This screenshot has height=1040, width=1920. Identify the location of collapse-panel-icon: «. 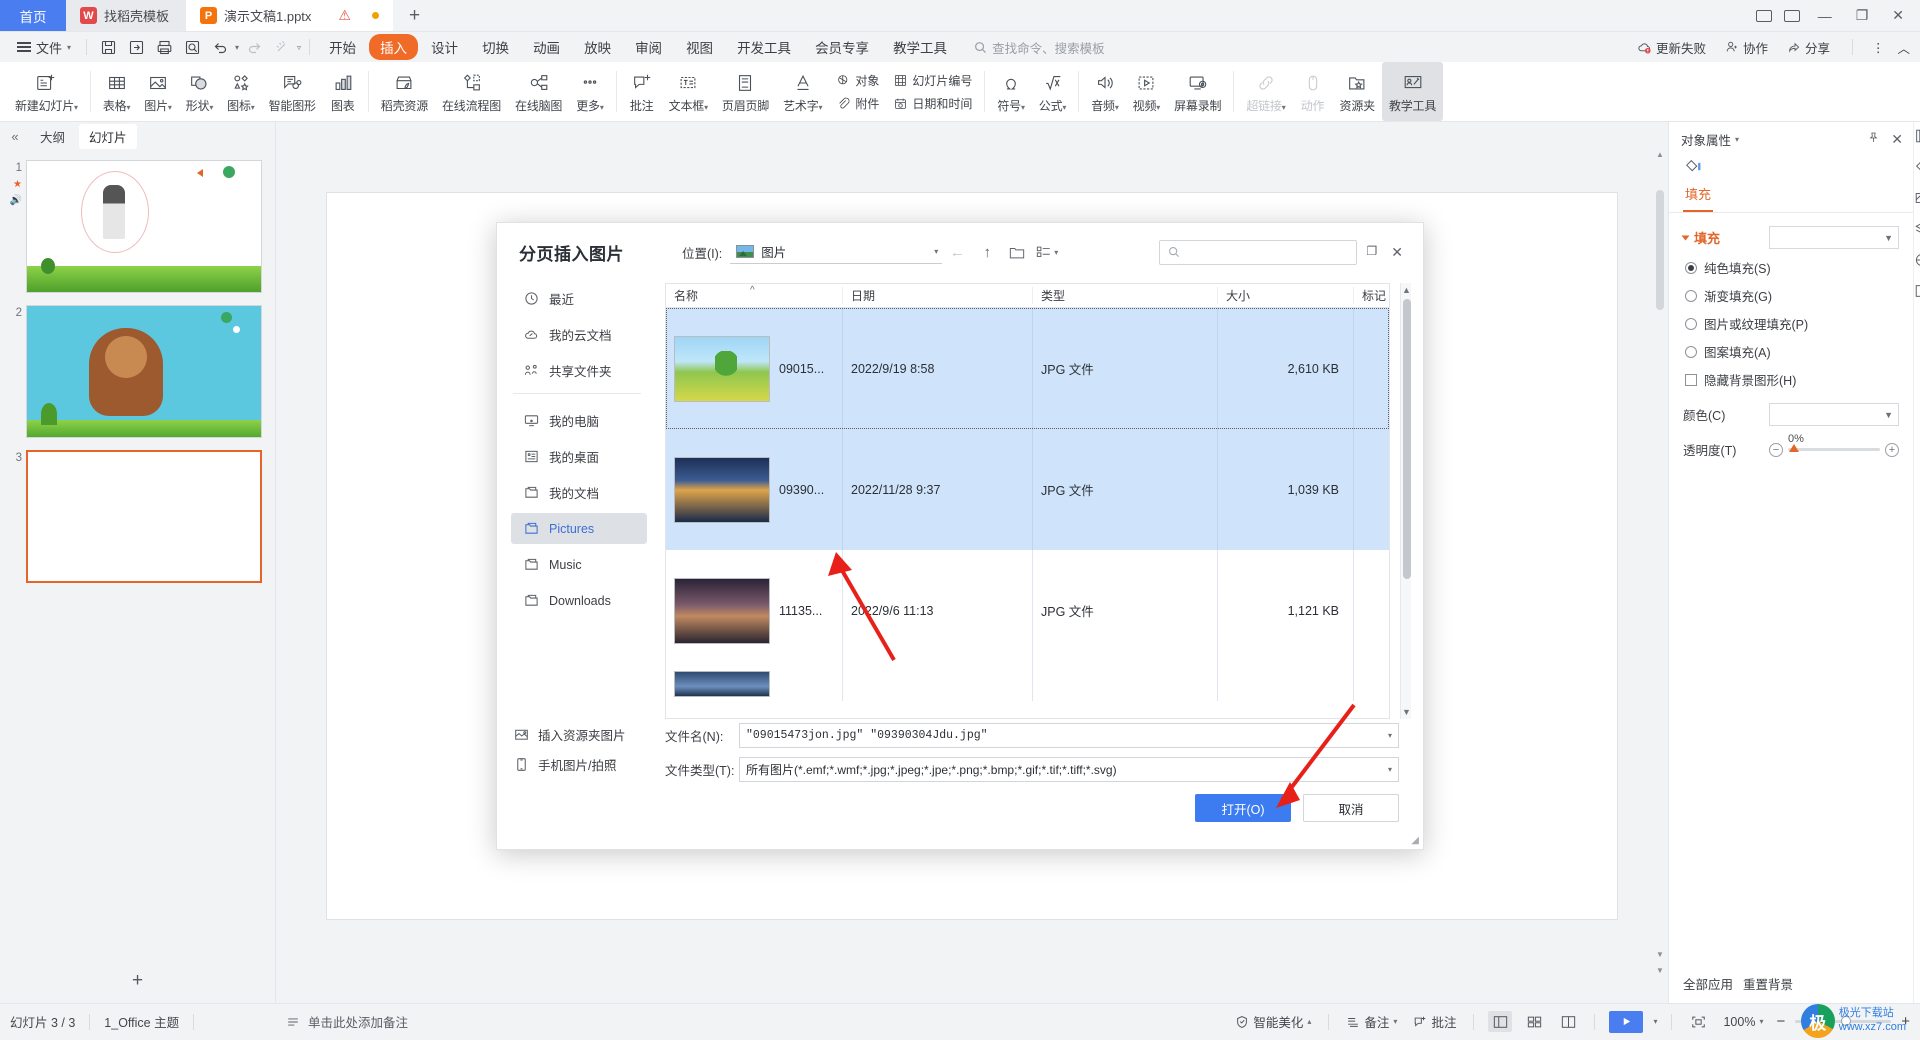
(15, 136).